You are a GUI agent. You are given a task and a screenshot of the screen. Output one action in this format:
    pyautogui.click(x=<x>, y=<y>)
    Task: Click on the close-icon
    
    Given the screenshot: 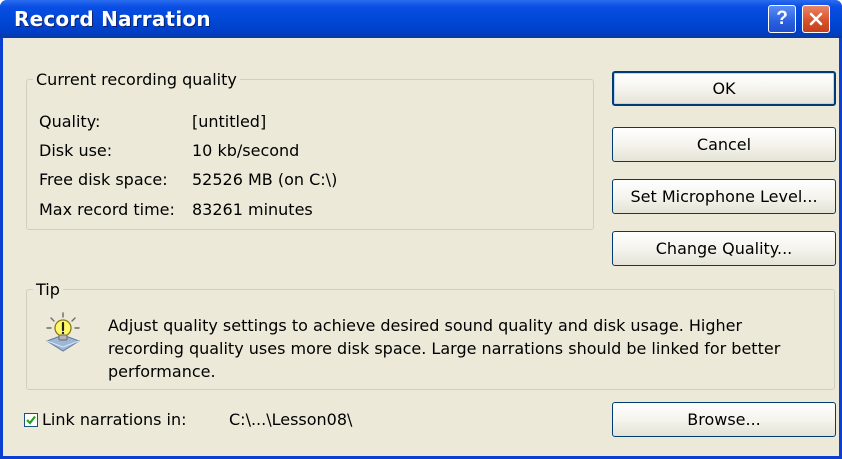 What is the action you would take?
    pyautogui.click(x=816, y=19)
    